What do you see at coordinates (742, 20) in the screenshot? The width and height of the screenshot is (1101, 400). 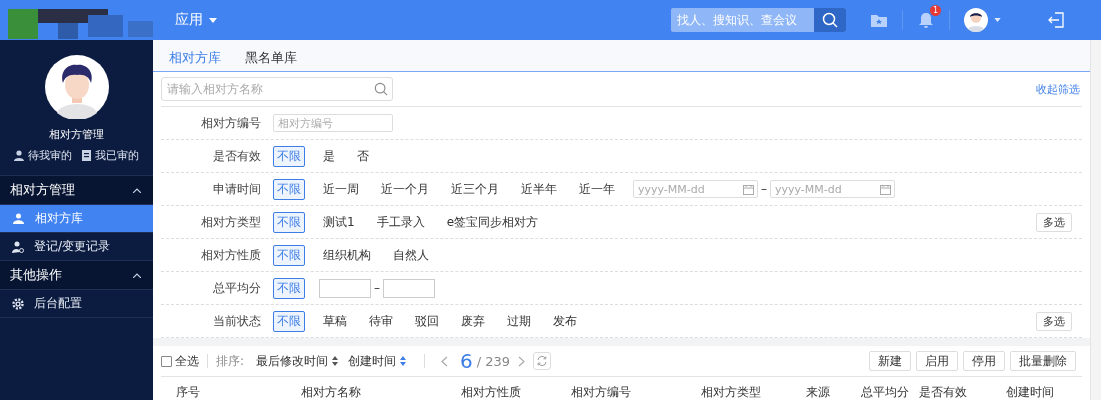 I see `search-input: 找人、搜知识、查会议` at bounding box center [742, 20].